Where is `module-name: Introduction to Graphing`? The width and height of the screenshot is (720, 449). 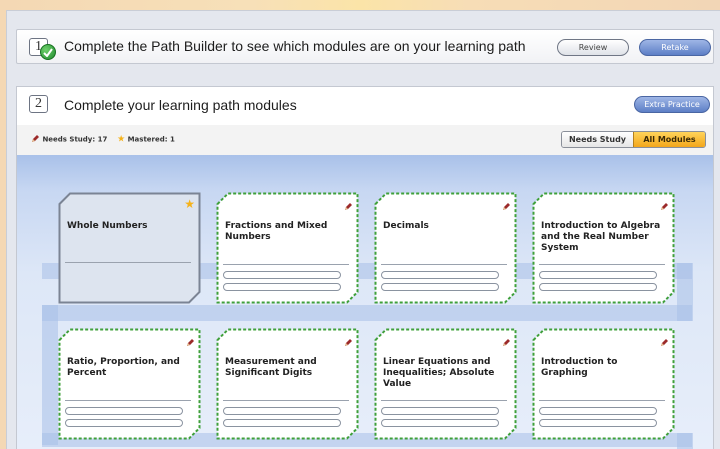 module-name: Introduction to Graphing is located at coordinates (579, 367).